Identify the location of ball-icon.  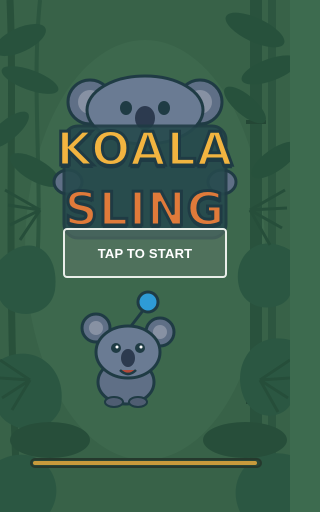
(148, 302).